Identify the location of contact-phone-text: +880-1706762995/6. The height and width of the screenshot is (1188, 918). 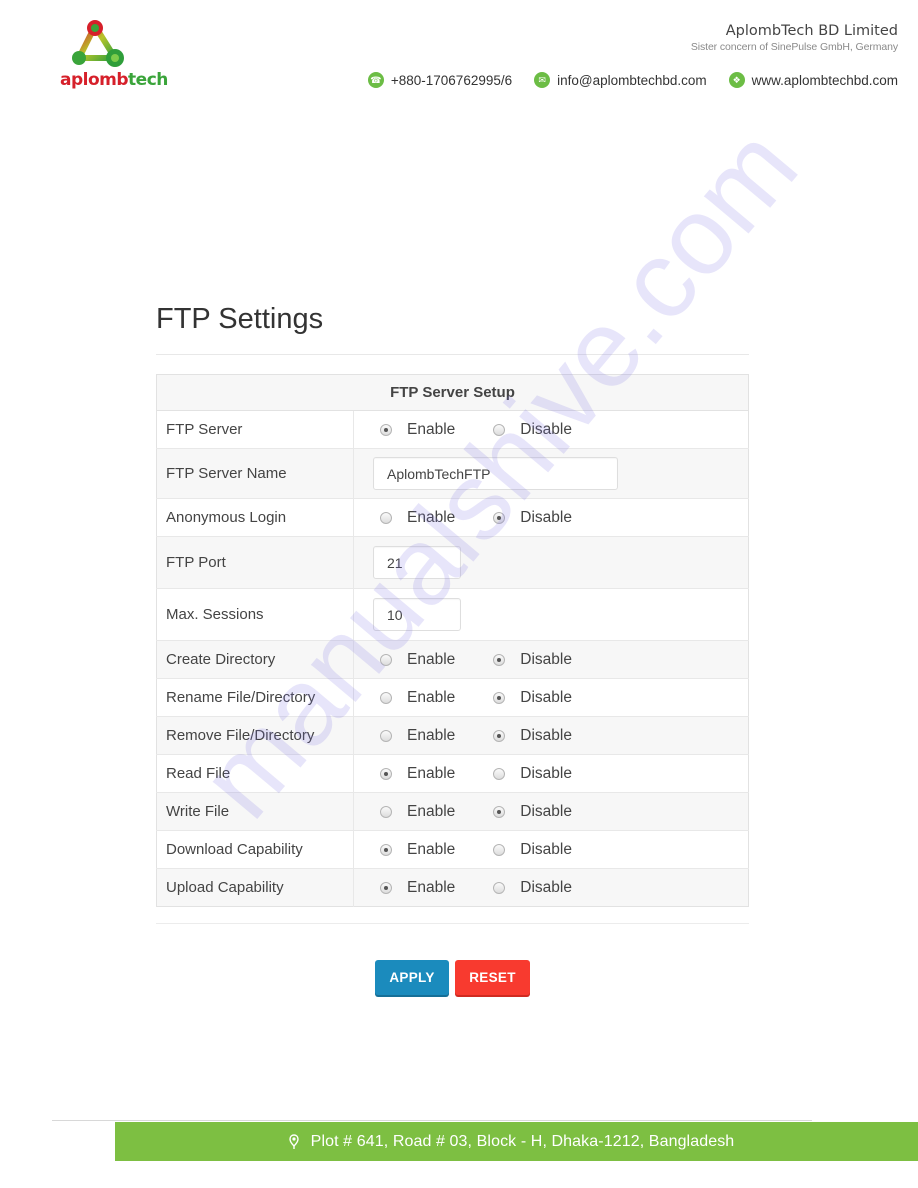
(451, 80).